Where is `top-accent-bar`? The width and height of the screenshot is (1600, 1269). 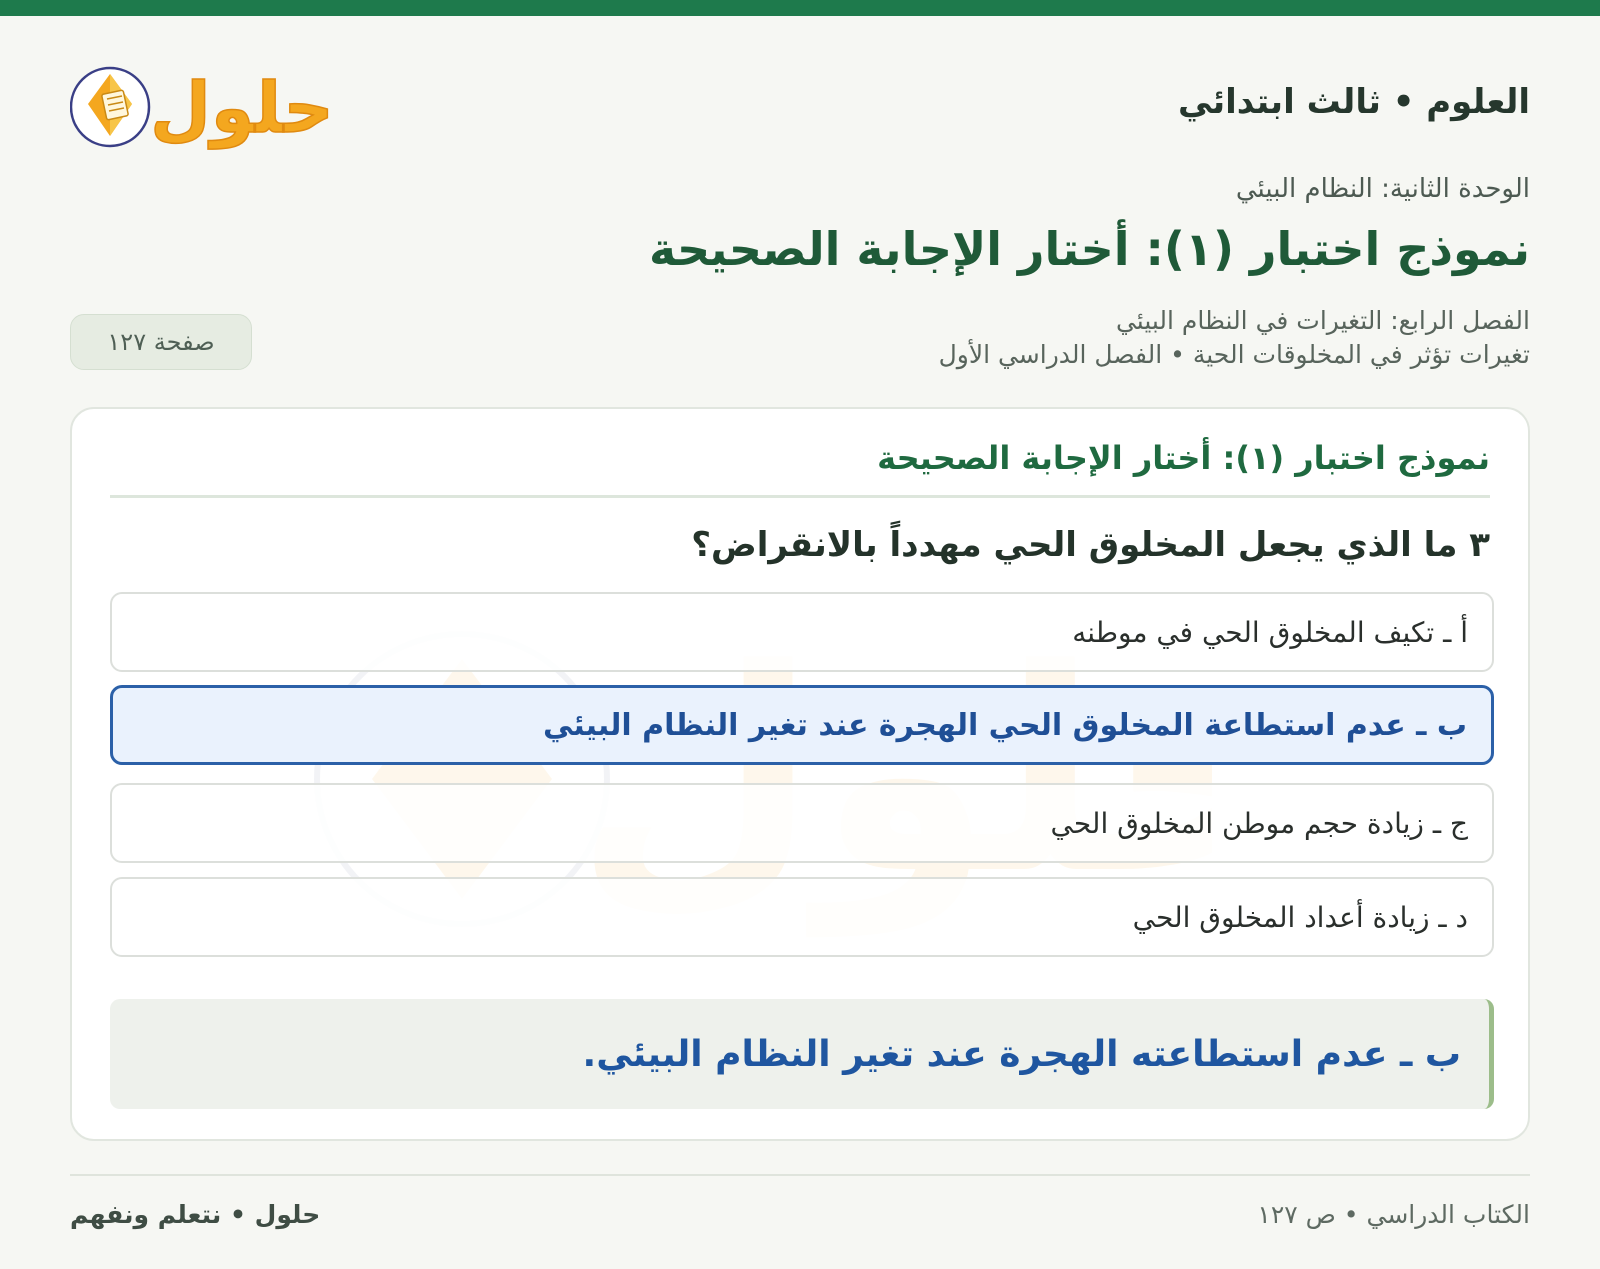 top-accent-bar is located at coordinates (800, 8).